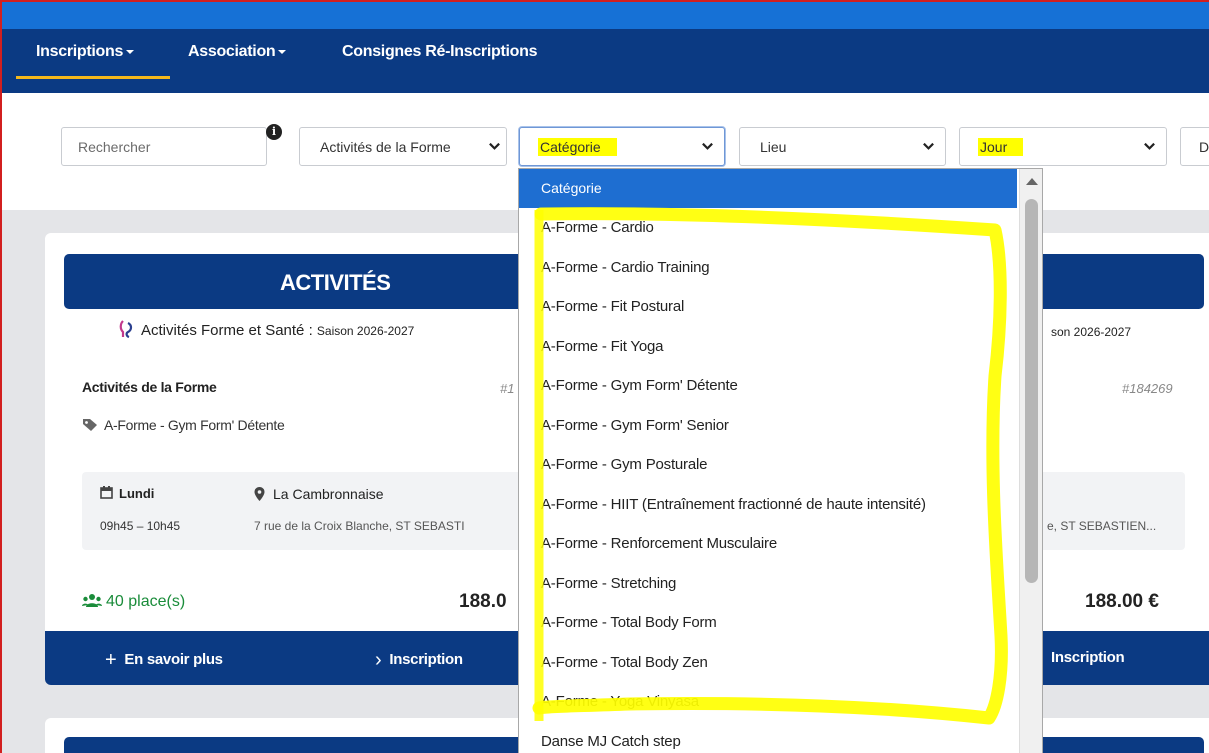 The width and height of the screenshot is (1209, 753). What do you see at coordinates (1147, 388) in the screenshot?
I see `activity-id-right: #184269` at bounding box center [1147, 388].